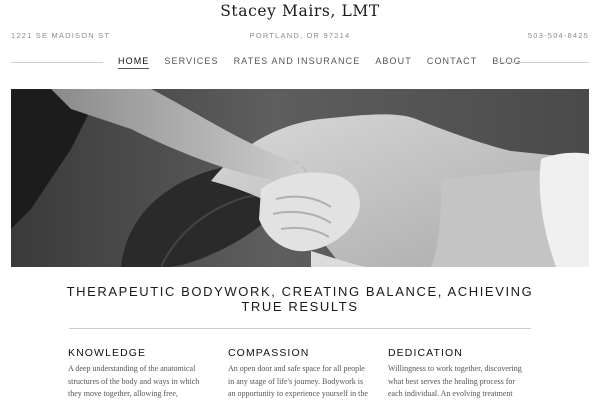 Image resolution: width=600 pixels, height=402 pixels. Describe the element at coordinates (452, 381) in the screenshot. I see `feature-line: what best serves the healing process for` at that location.